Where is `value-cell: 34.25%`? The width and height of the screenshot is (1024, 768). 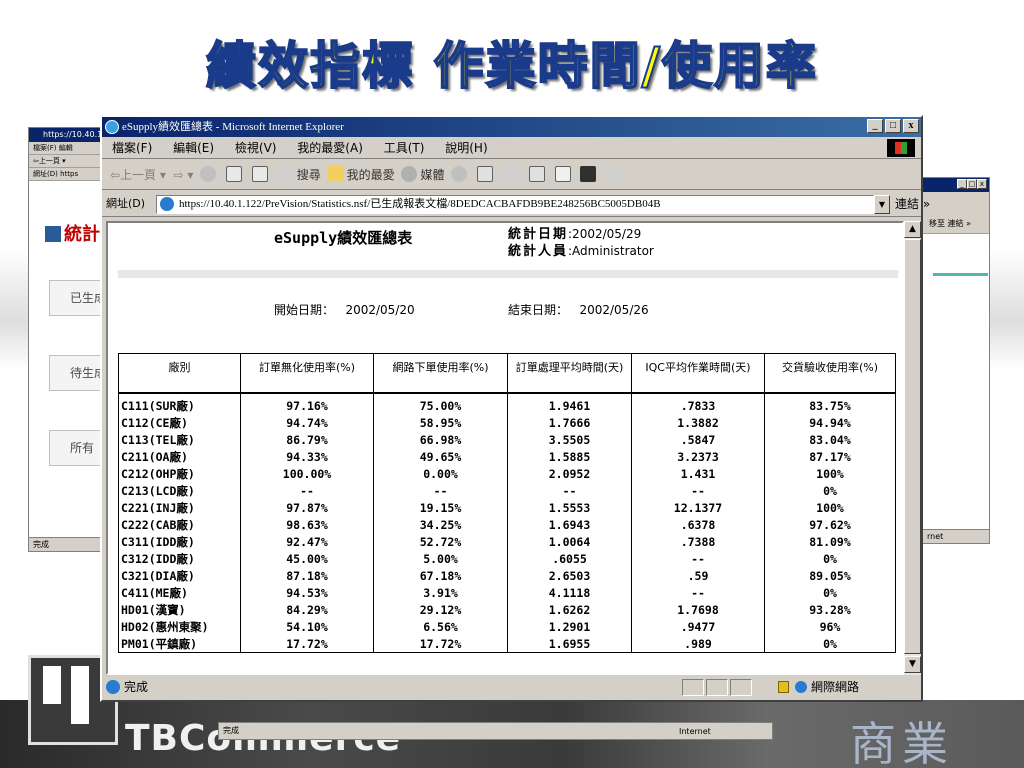
value-cell: 34.25% is located at coordinates (441, 524).